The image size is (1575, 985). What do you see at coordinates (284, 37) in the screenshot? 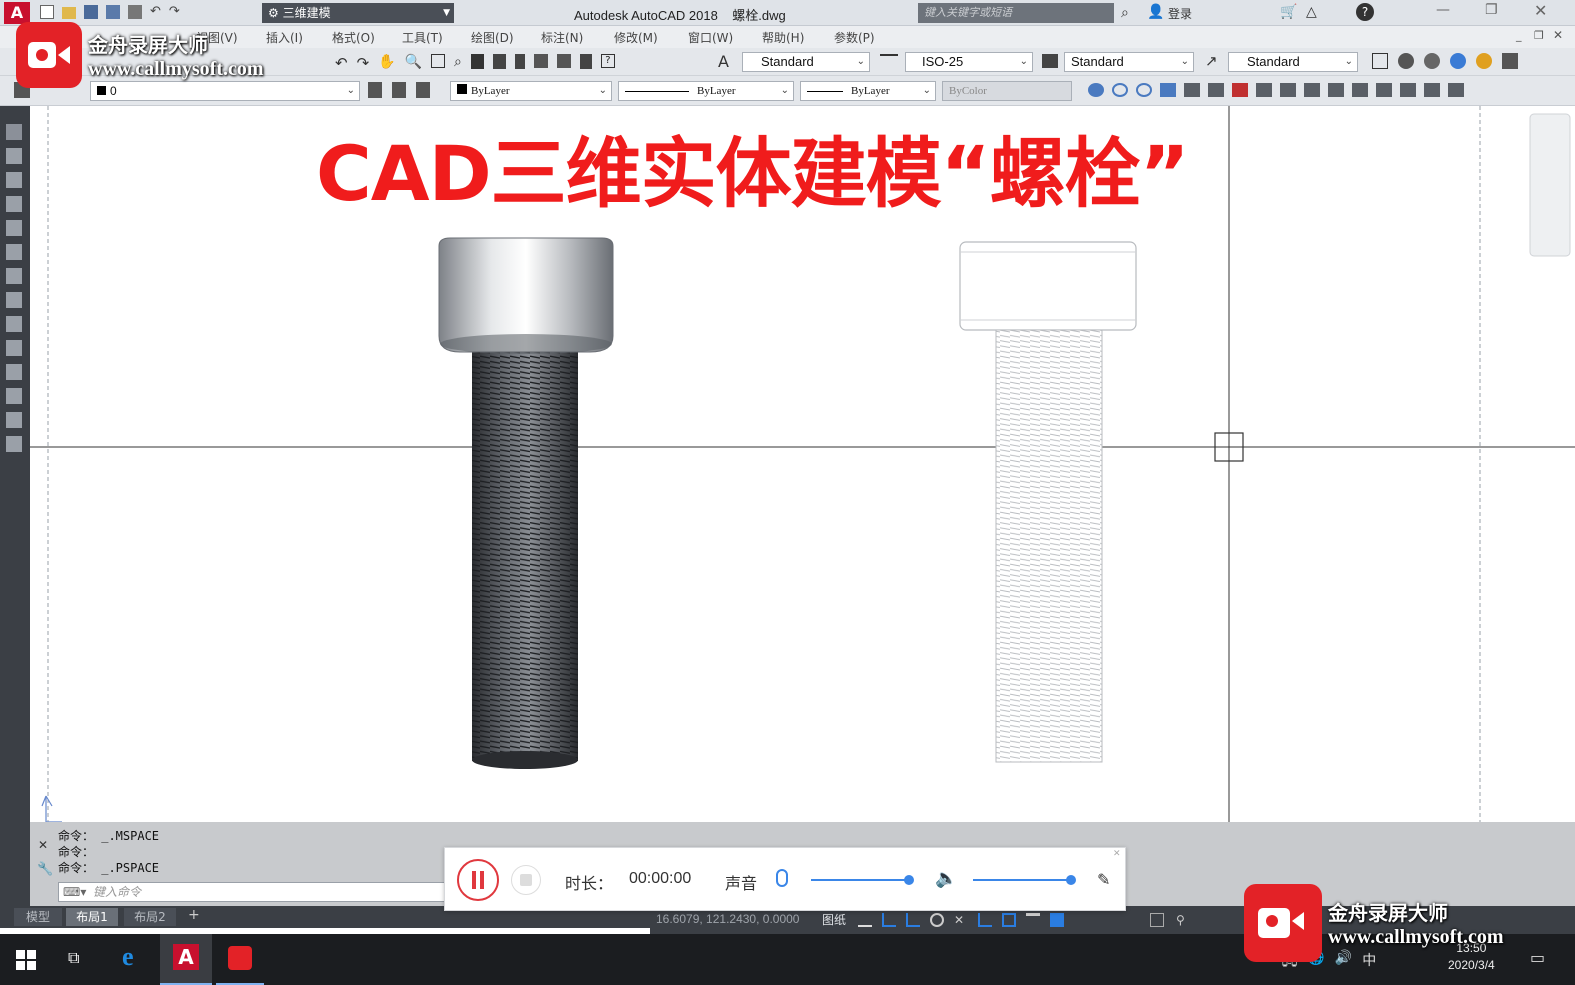
I see `menu-insert: 插入(I)` at bounding box center [284, 37].